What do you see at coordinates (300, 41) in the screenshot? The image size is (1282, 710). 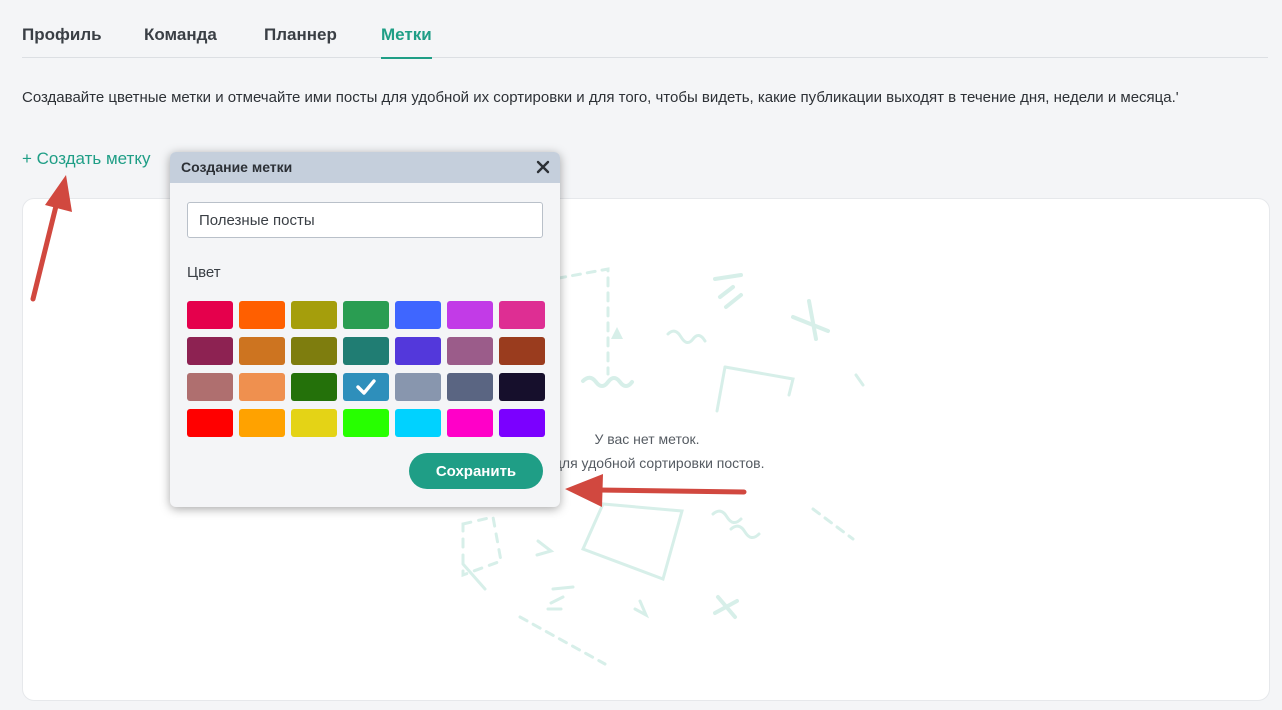 I see `tab-planner: Планнер` at bounding box center [300, 41].